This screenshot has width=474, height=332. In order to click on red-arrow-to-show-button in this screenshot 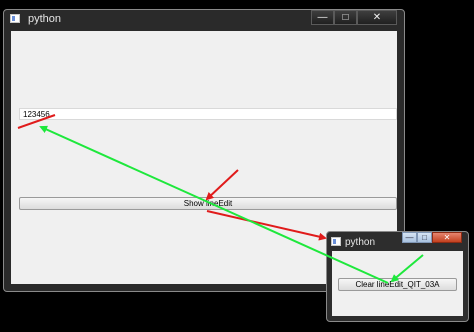, I will do `click(222, 185)`.